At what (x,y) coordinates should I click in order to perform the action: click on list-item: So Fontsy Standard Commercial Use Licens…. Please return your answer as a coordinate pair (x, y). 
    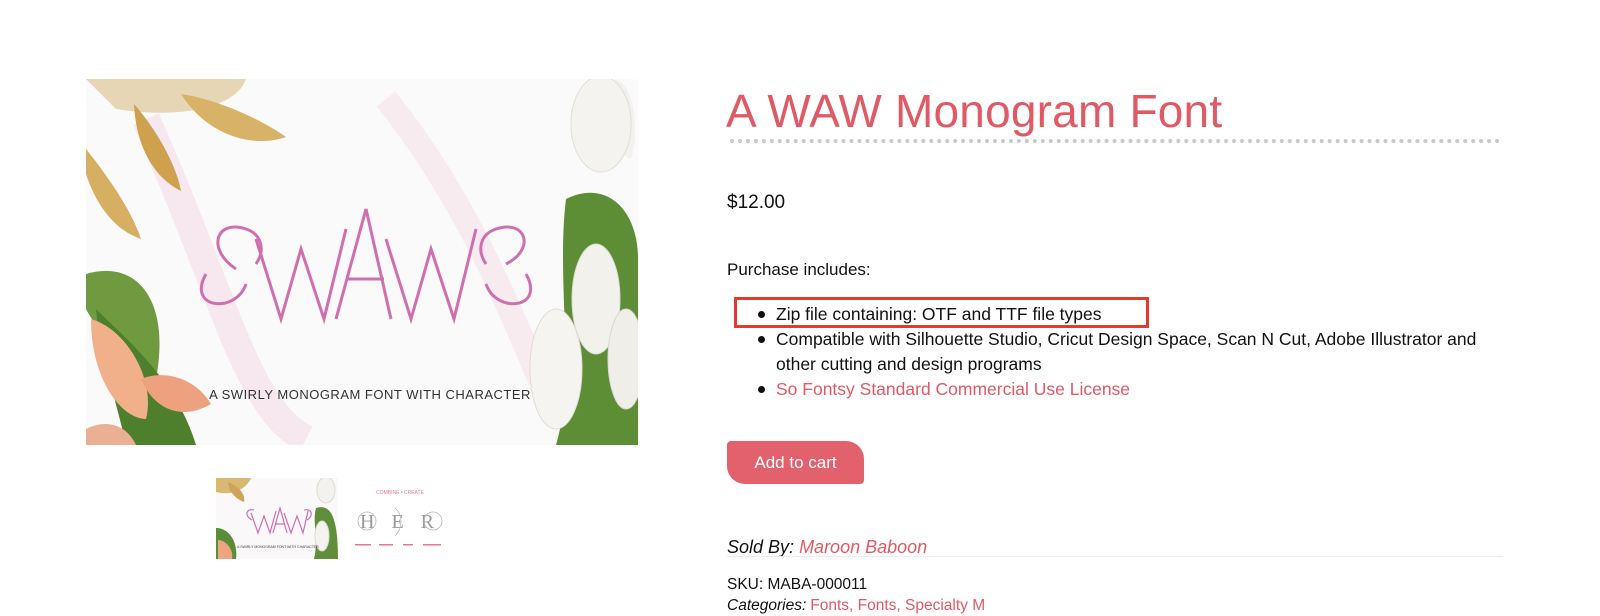
    Looking at the image, I should click on (1122, 389).